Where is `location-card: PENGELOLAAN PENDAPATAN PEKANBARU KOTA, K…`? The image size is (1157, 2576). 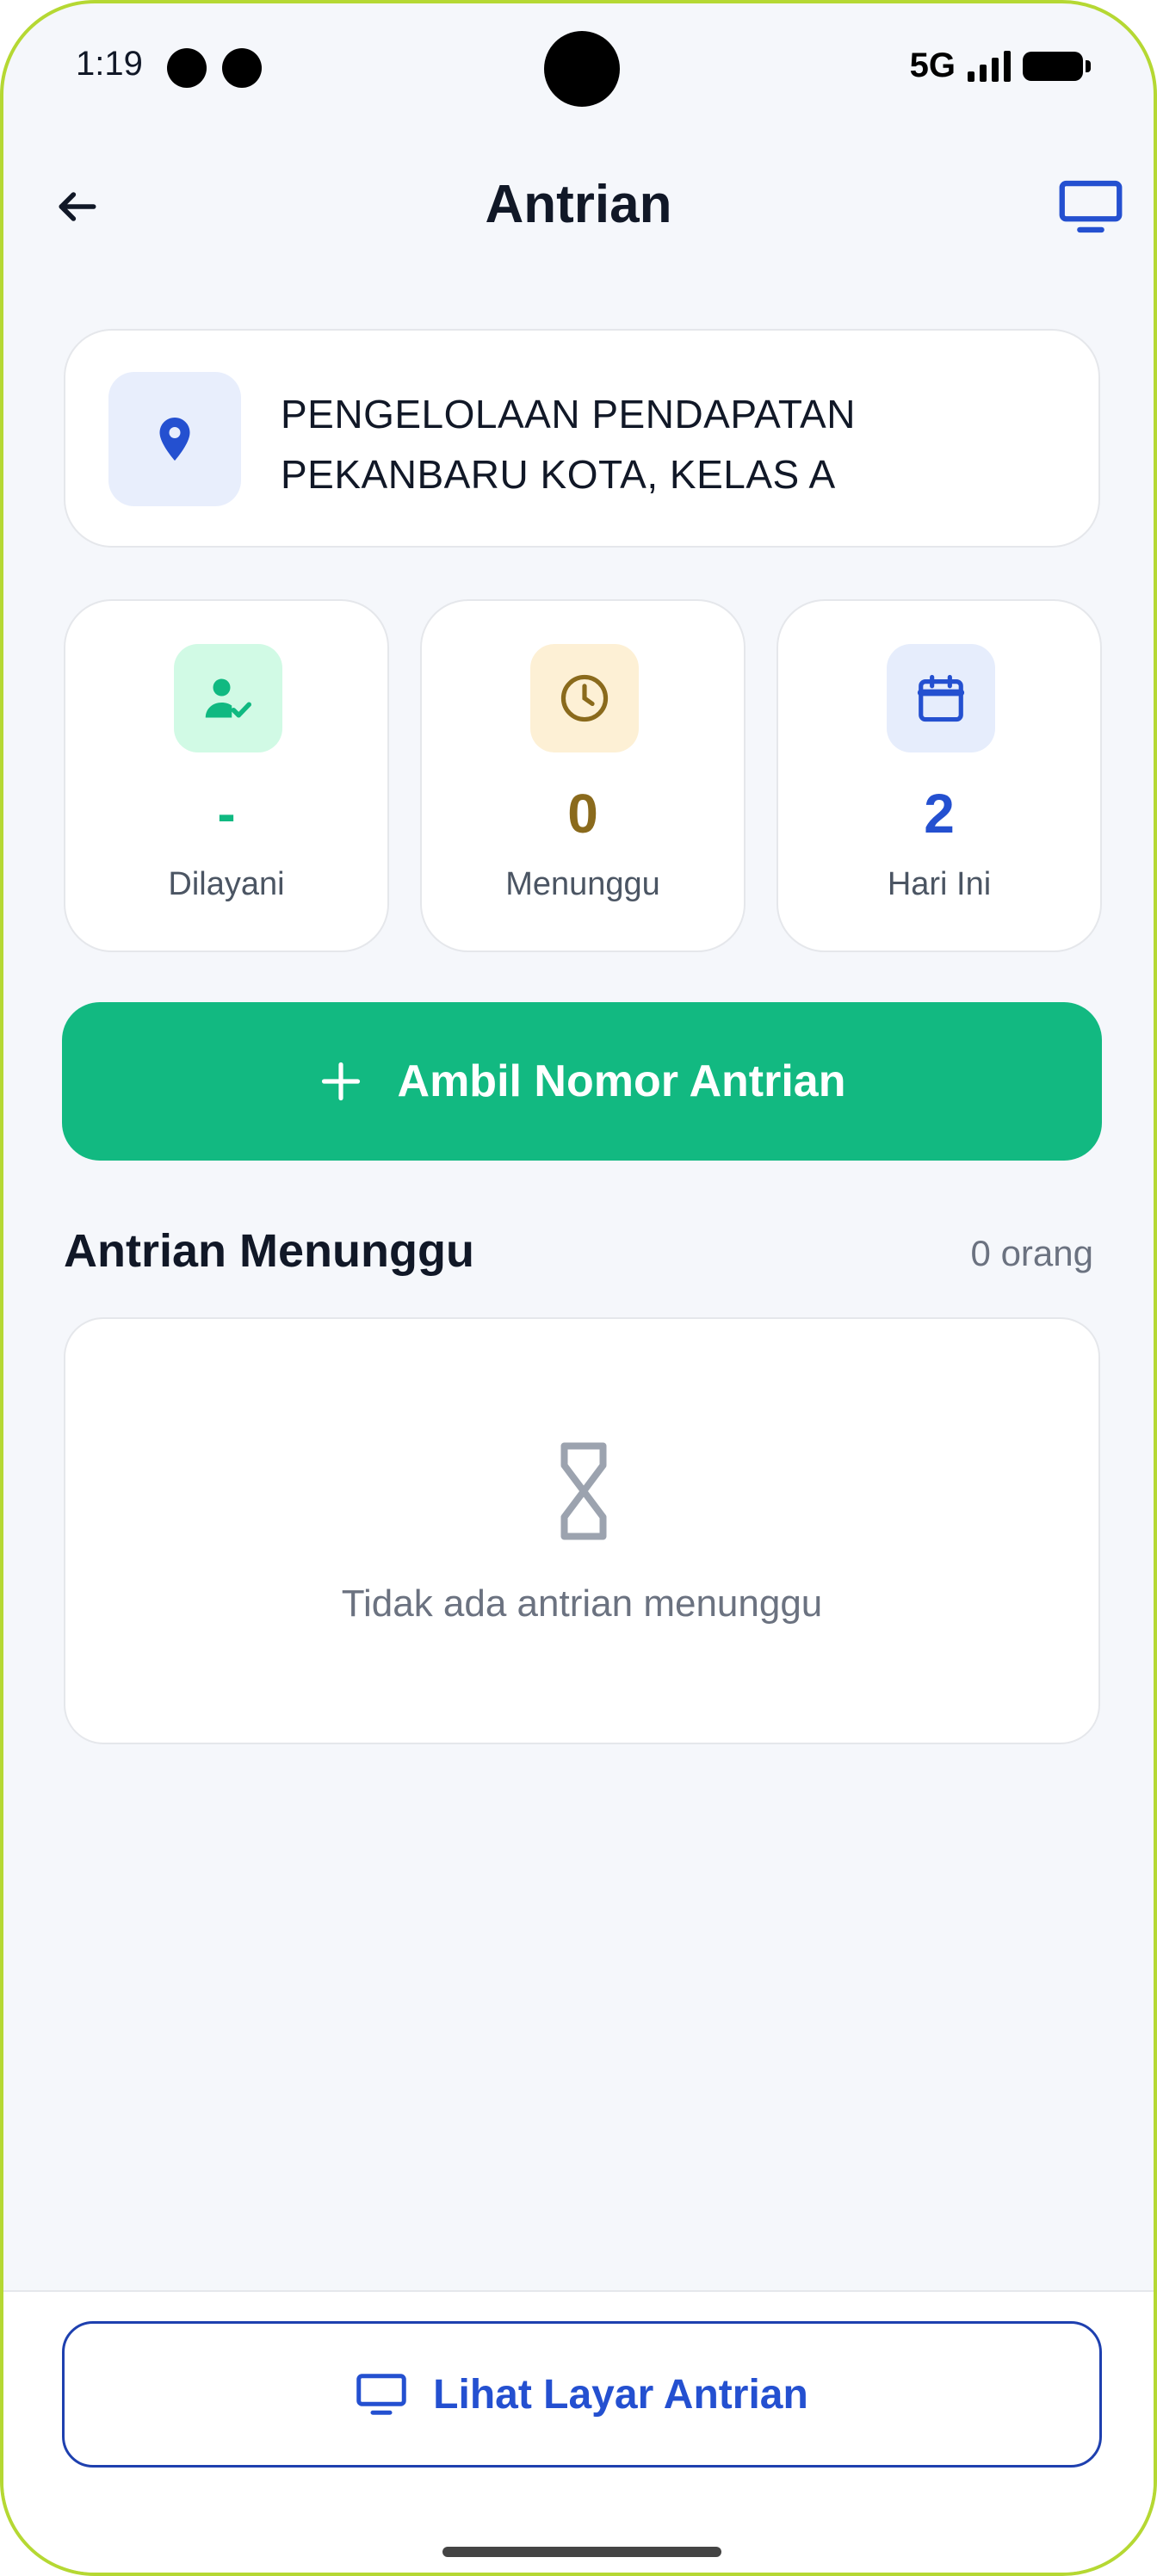
location-card: PENGELOLAAN PENDAPATAN PEKANBARU KOTA, K… is located at coordinates (582, 439).